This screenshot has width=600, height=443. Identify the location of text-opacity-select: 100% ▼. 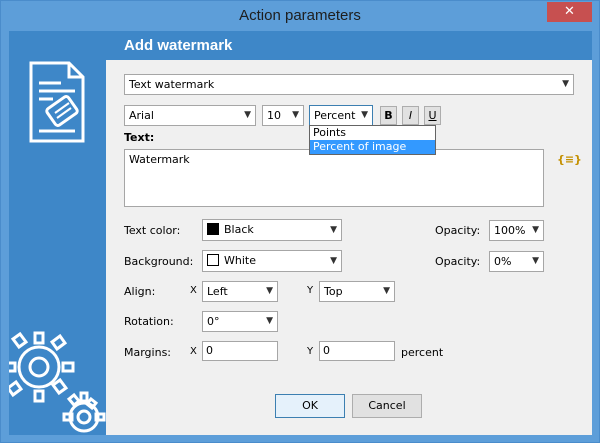
(516, 230).